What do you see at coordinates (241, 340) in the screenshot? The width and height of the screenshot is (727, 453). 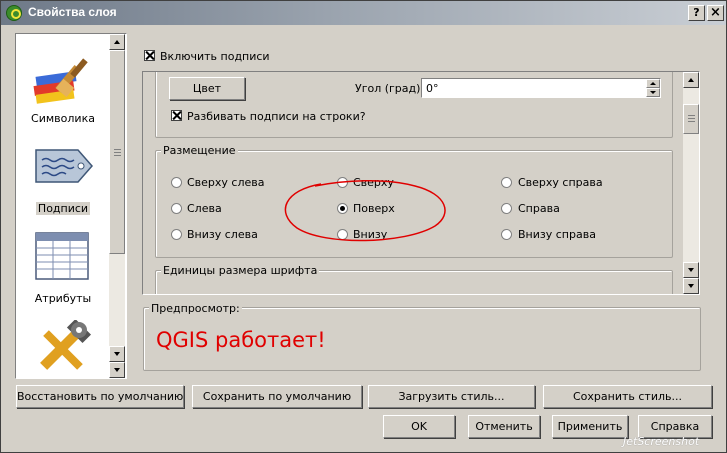 I see `preview-text: QGIS работает!` at bounding box center [241, 340].